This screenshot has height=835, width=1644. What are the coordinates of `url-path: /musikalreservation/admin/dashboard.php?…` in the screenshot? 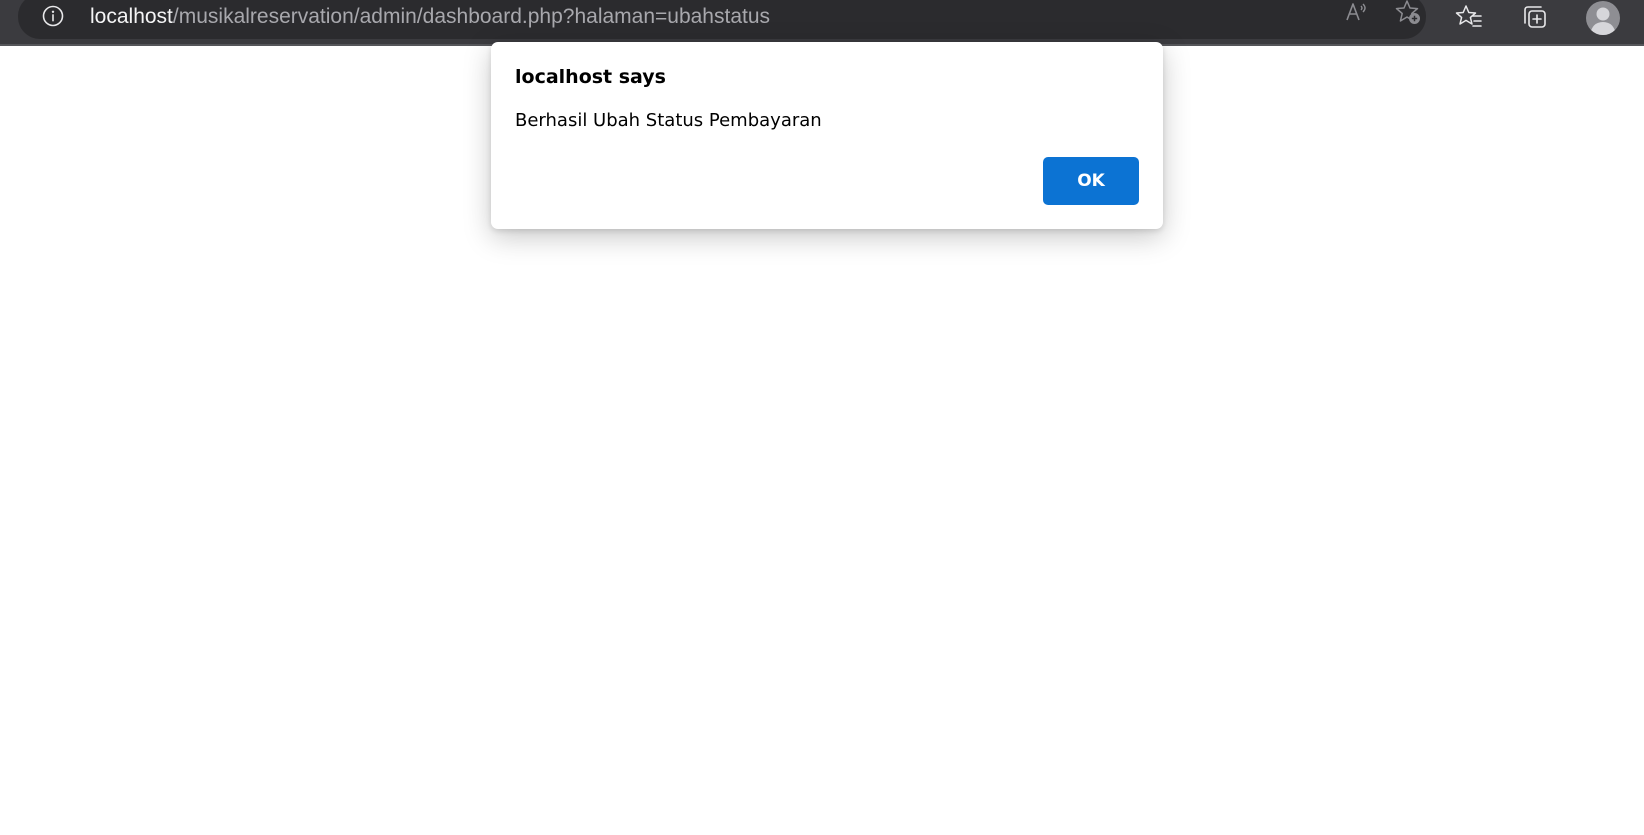 It's located at (471, 16).